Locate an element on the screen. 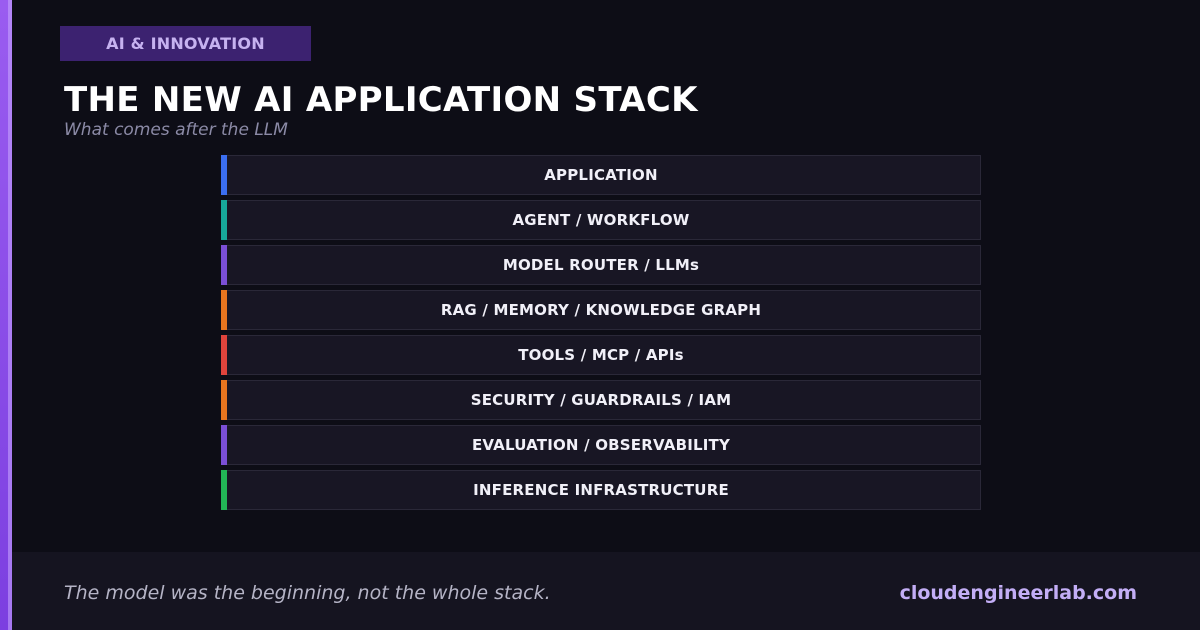 This screenshot has height=630, width=1200. layer-label: AGENT / WORKFLOW is located at coordinates (601, 220).